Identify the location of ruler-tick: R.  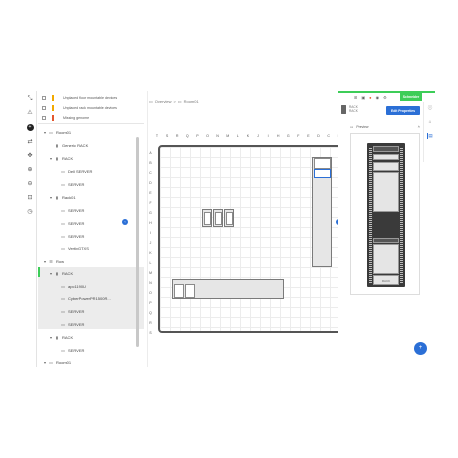
(150, 323).